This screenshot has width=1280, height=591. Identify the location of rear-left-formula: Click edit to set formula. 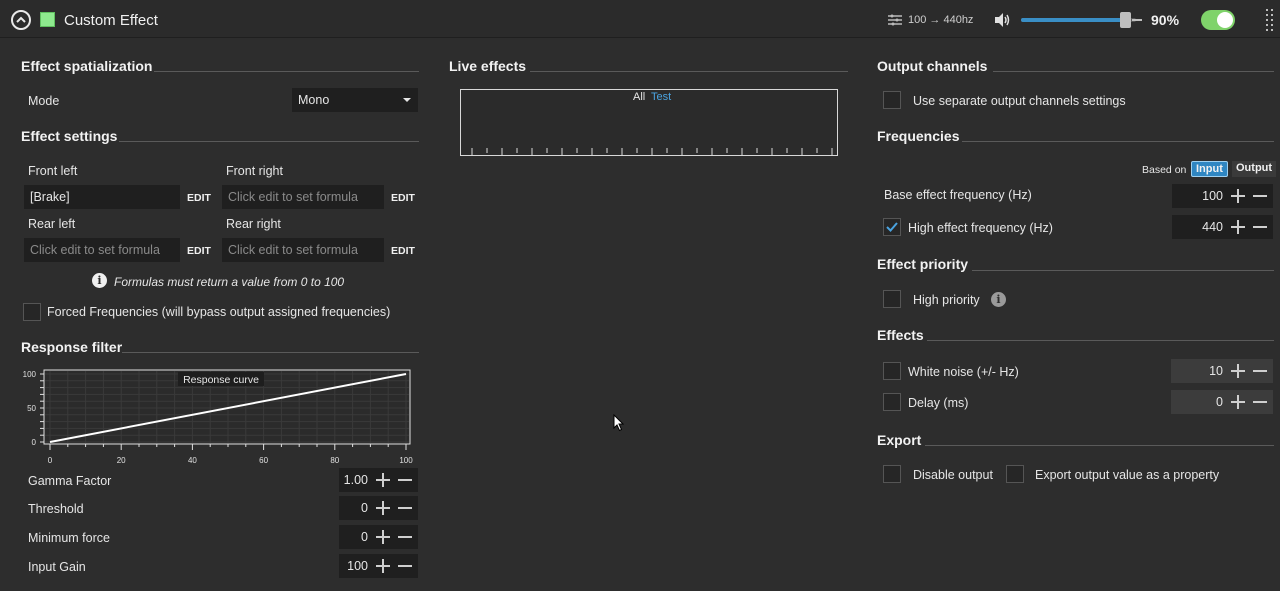
(102, 250).